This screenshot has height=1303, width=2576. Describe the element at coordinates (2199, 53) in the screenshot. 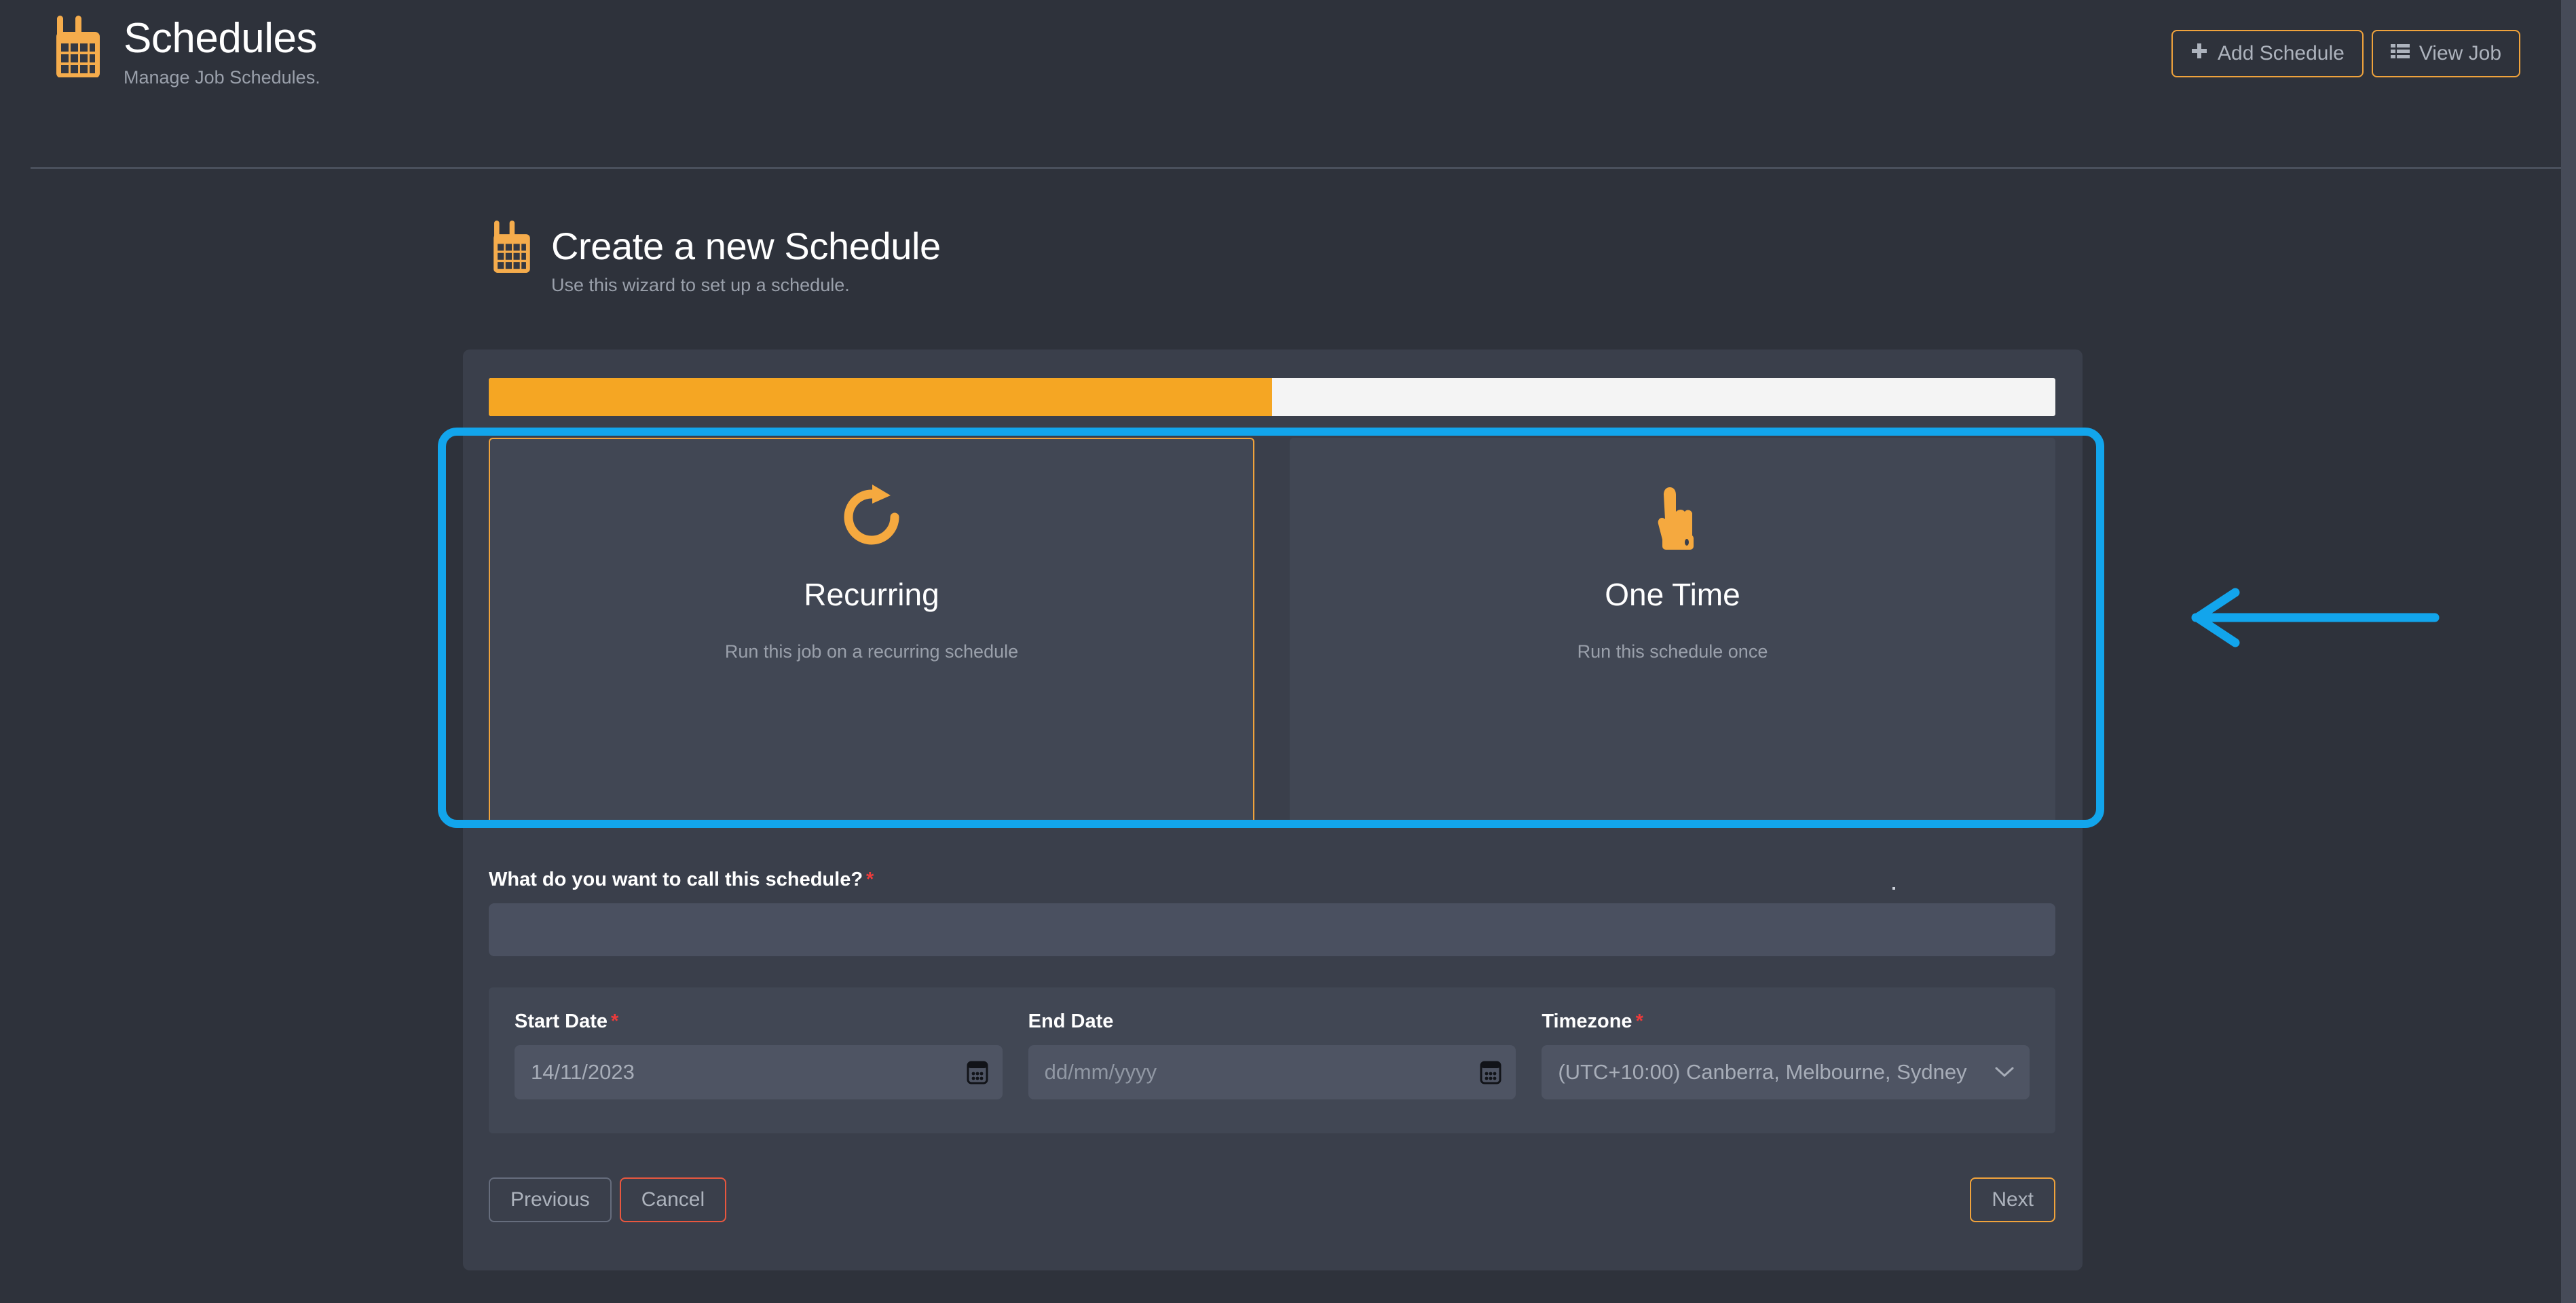

I see `plus-icon` at that location.